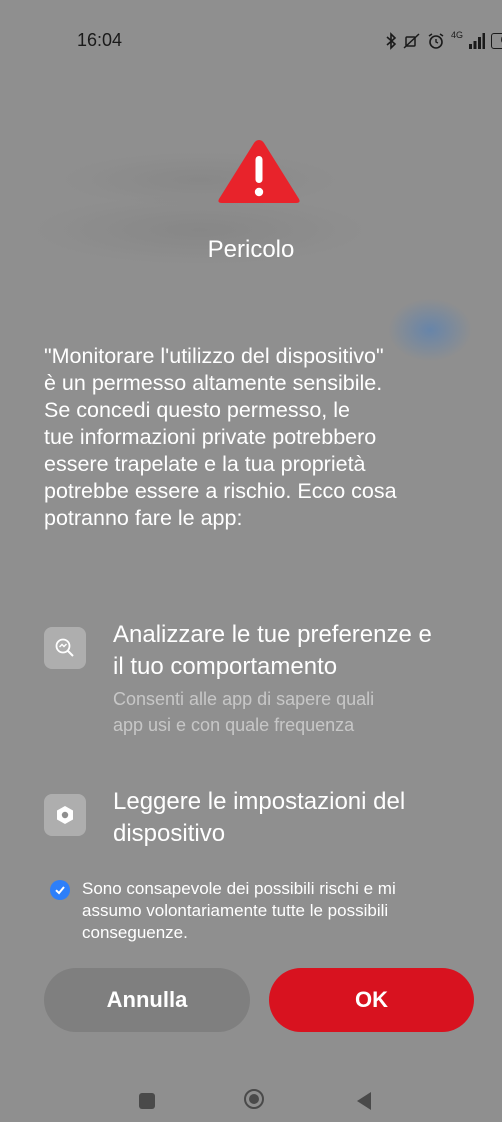 The width and height of the screenshot is (502, 1122). Describe the element at coordinates (147, 1000) in the screenshot. I see `cancel-button: Annulla` at that location.